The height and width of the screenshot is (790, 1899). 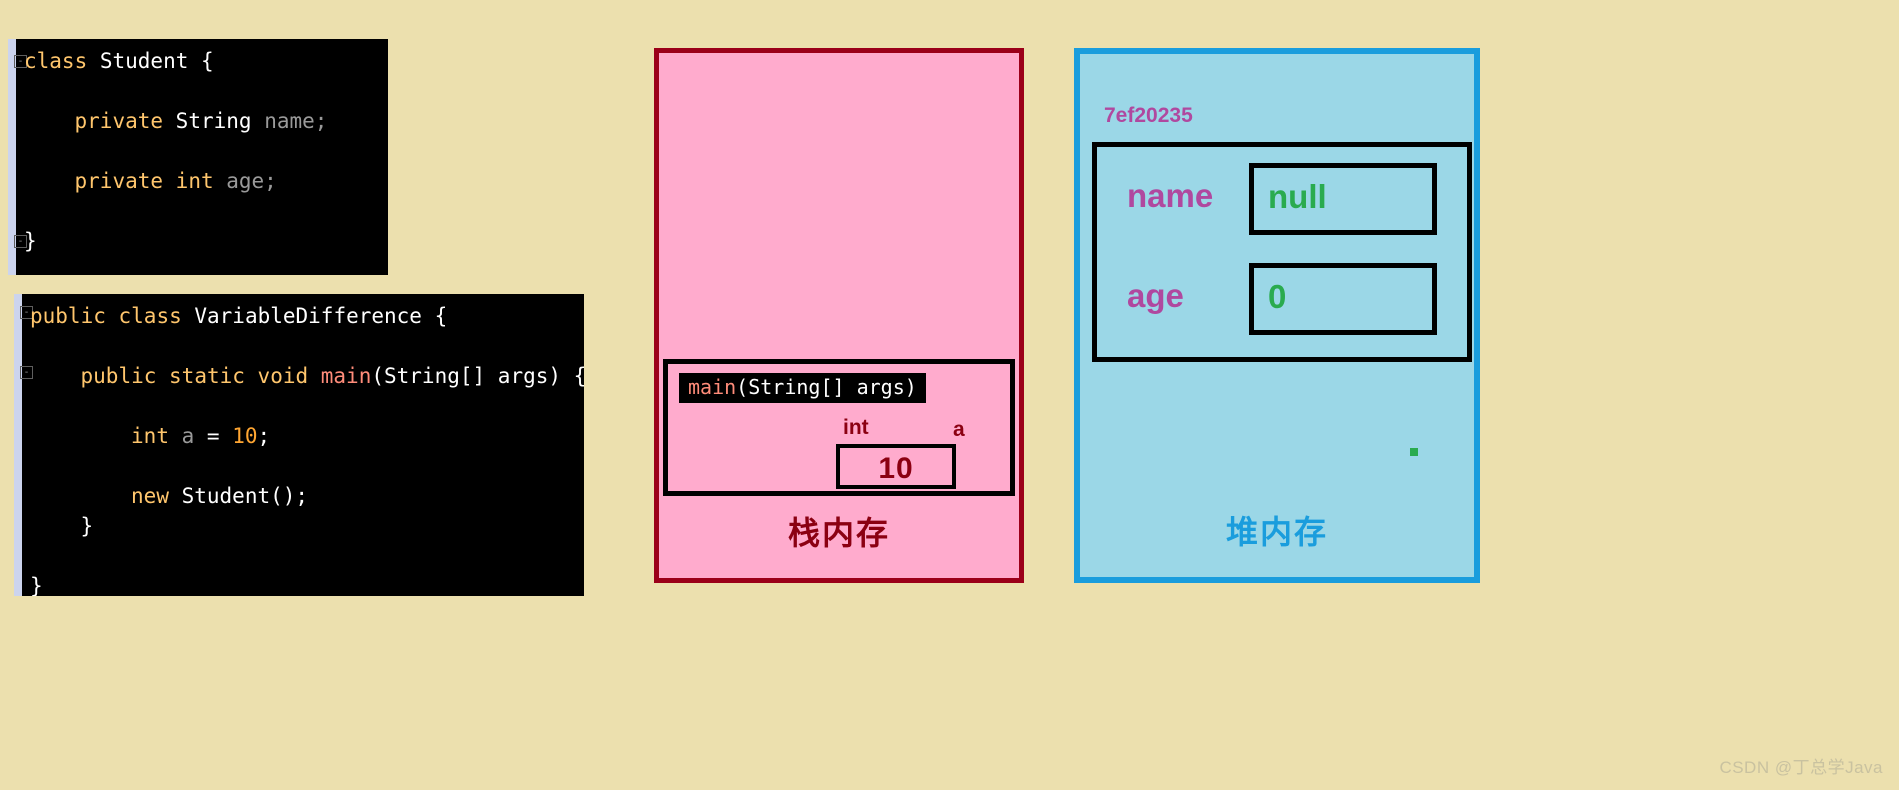 I want to click on heap-field-value: null, so click(x=1297, y=196).